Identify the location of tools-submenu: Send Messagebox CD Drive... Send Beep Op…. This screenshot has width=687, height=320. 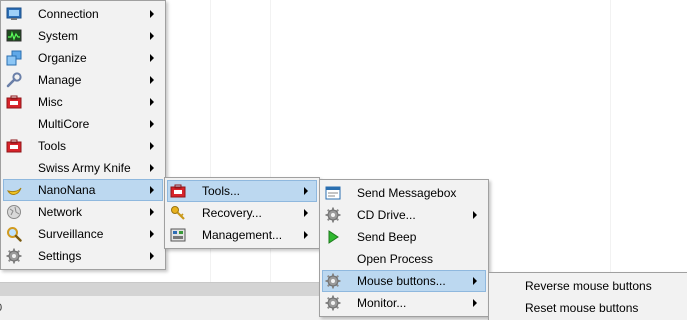
(404, 248).